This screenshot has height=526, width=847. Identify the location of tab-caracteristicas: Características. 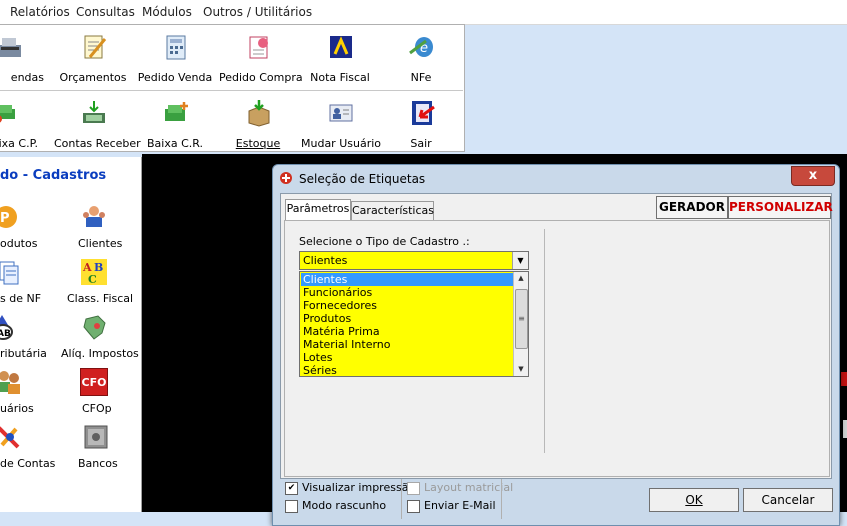
(392, 210).